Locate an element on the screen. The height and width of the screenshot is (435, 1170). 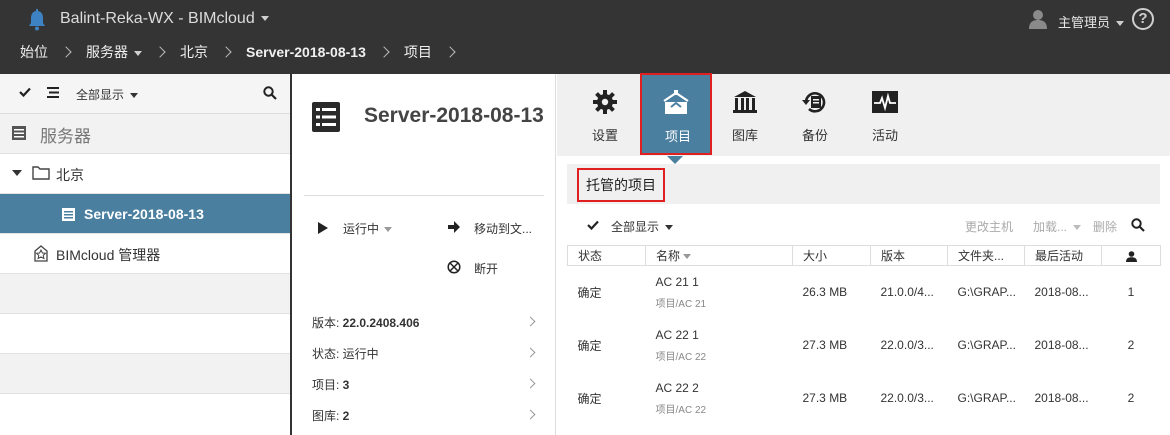
info-status-row: 状态: 运行中 is located at coordinates (426, 355).